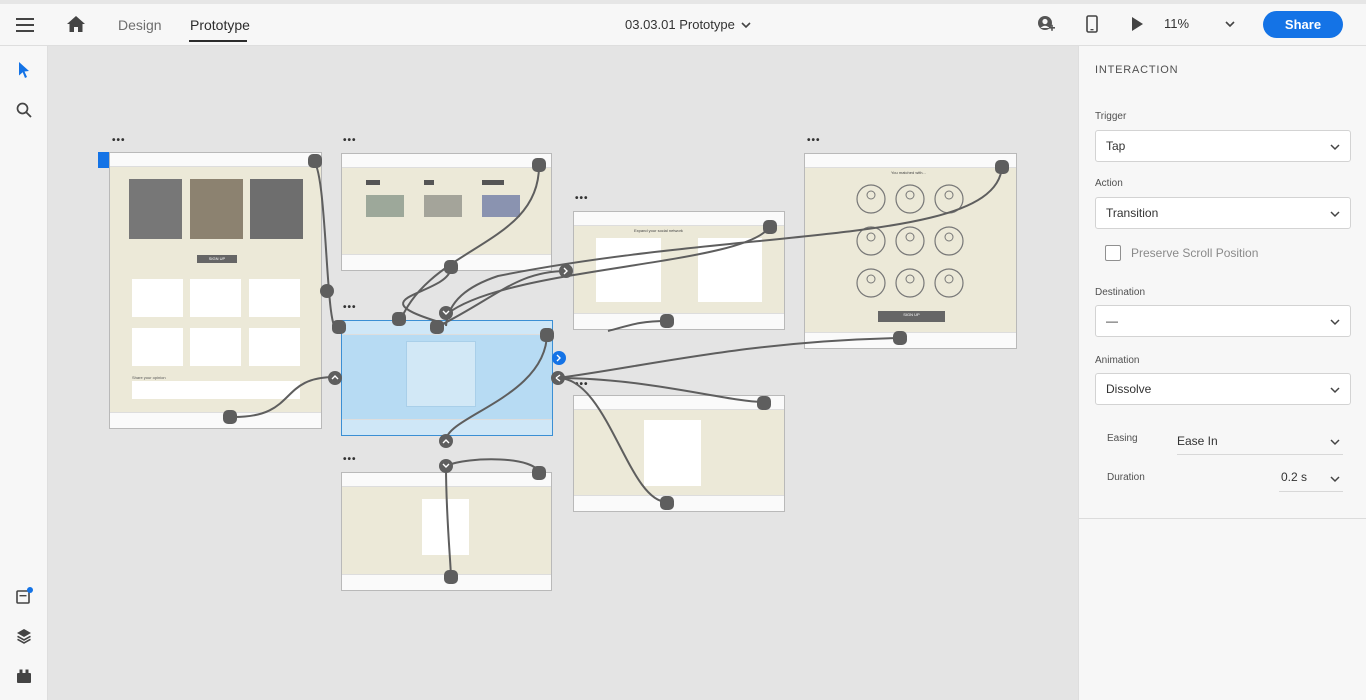 This screenshot has height=700, width=1366. I want to click on zoom-level: 11%, so click(1176, 23).